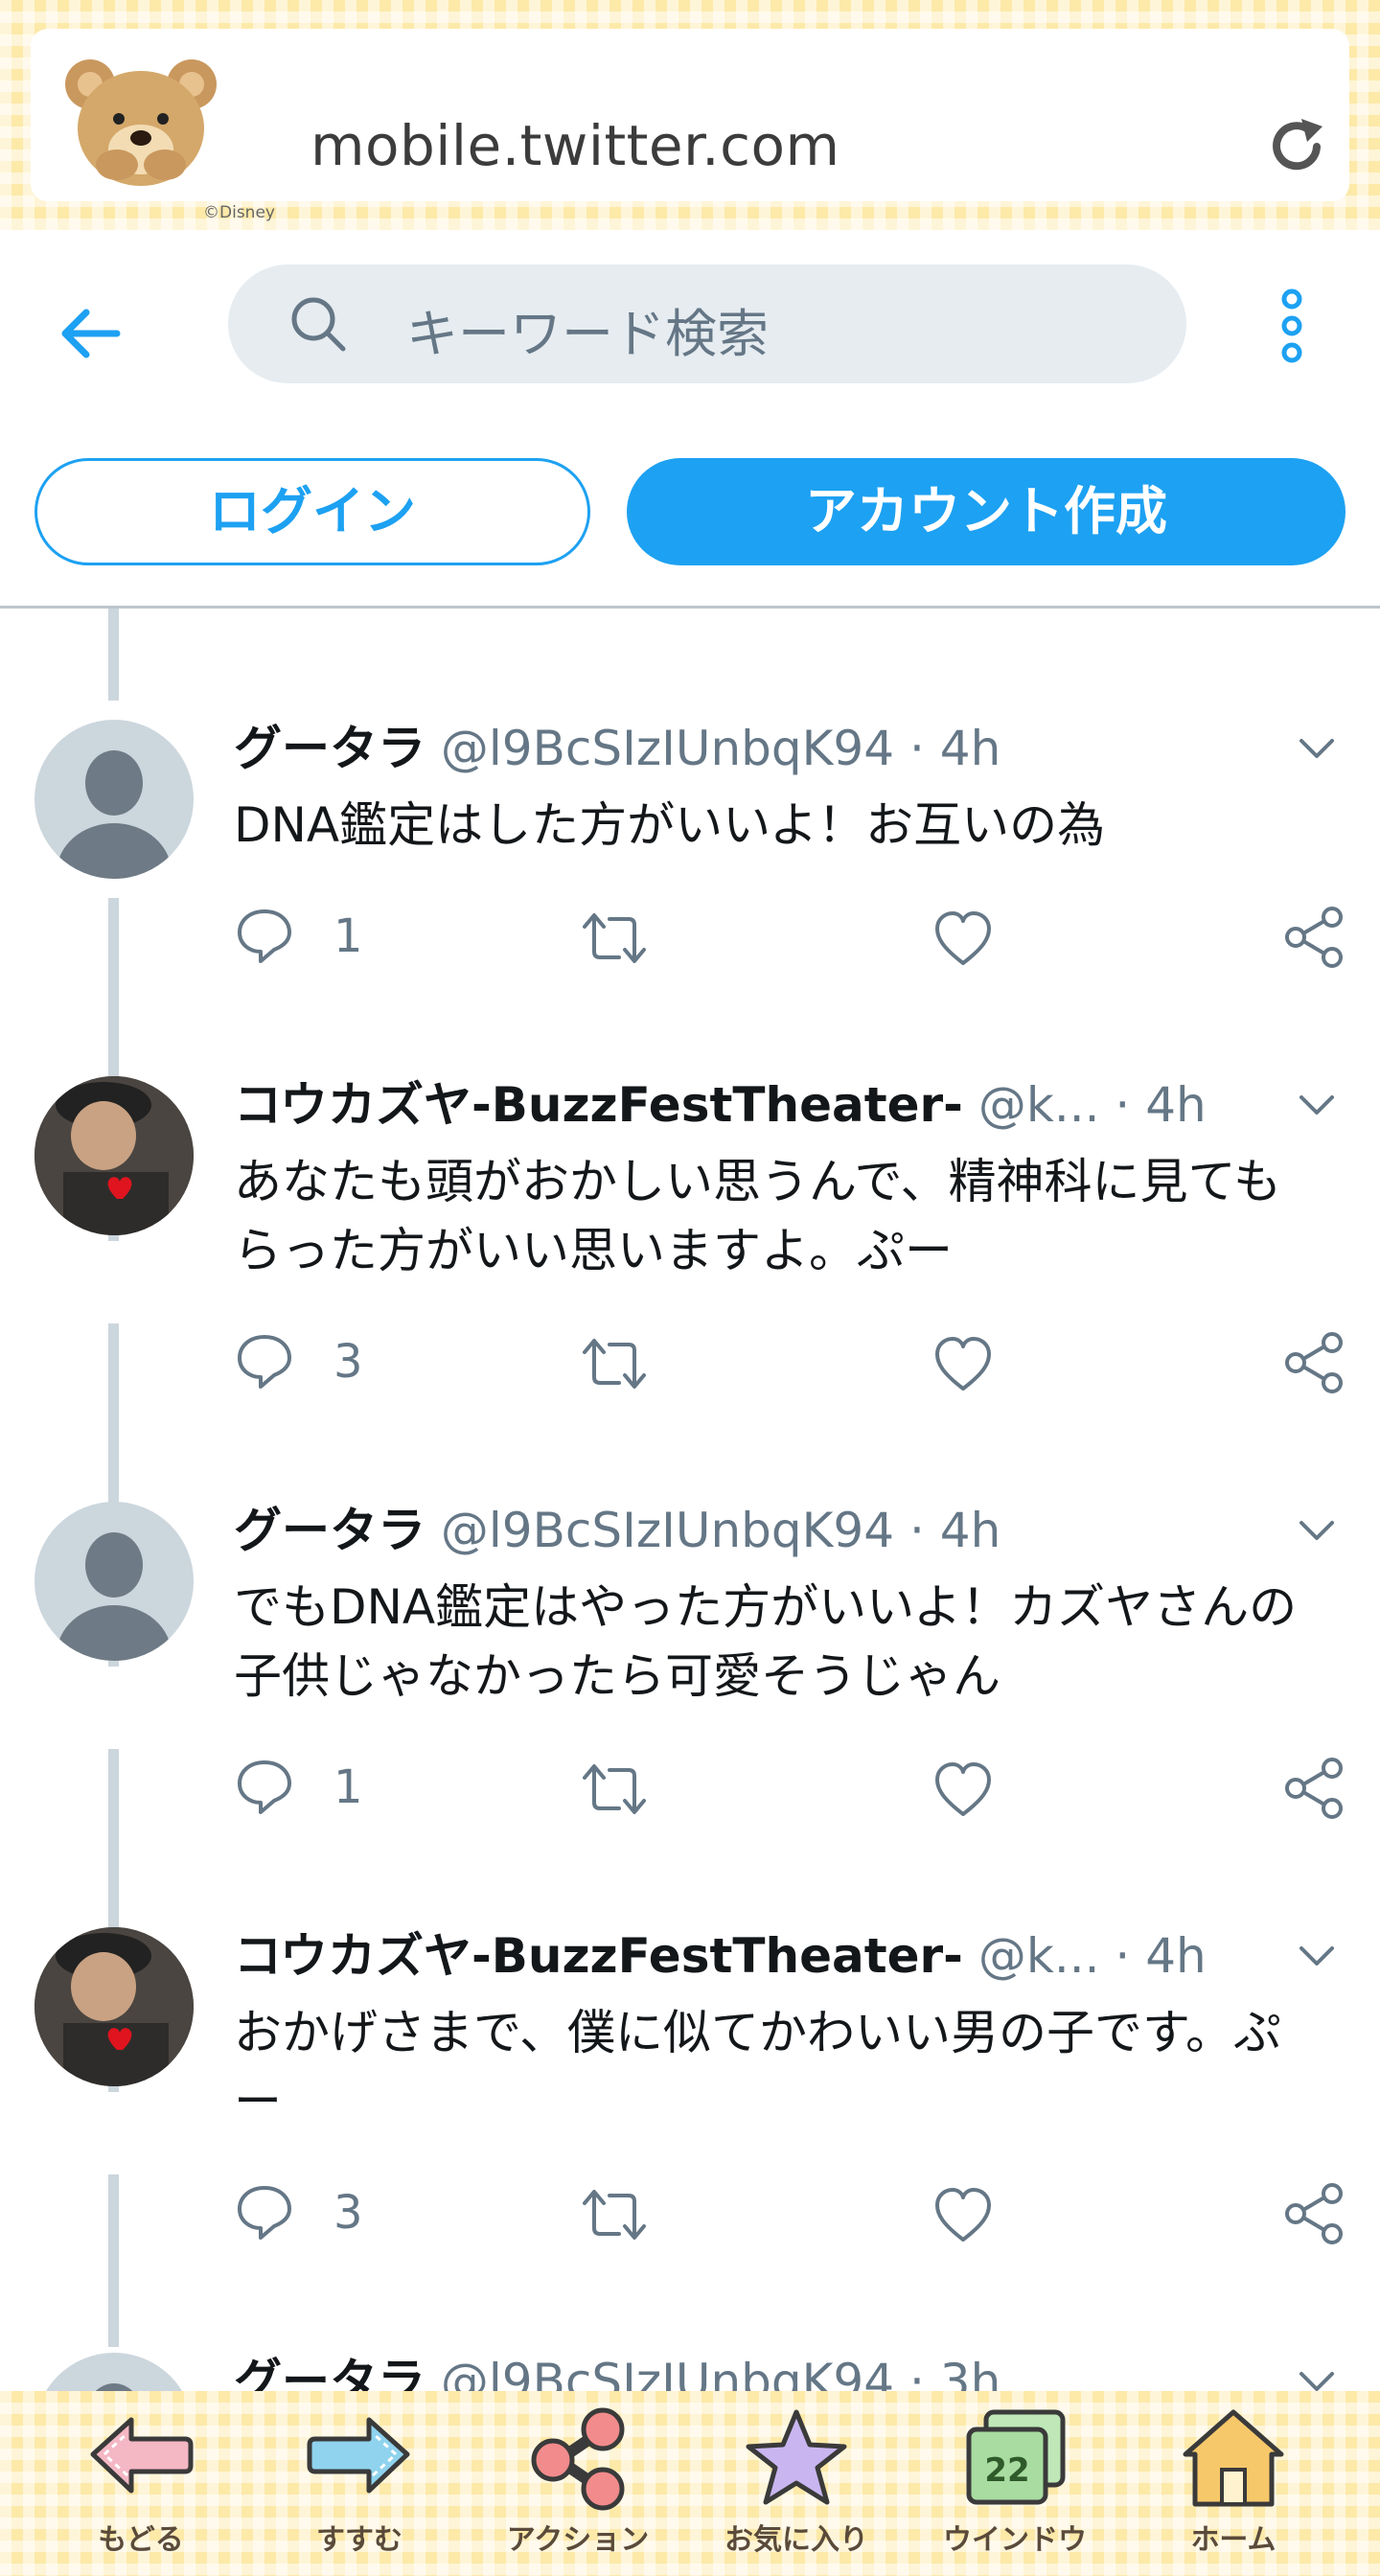  Describe the element at coordinates (578, 2540) in the screenshot. I see `action-label: アクション` at that location.